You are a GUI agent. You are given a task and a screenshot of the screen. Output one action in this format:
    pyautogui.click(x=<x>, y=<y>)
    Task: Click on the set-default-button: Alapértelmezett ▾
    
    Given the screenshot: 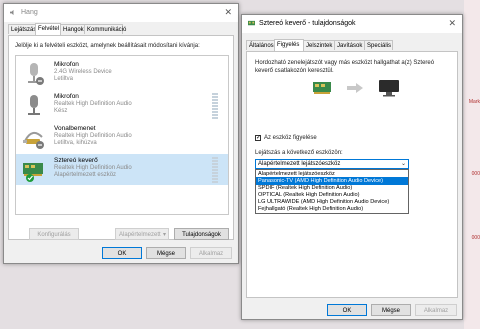 What is the action you would take?
    pyautogui.click(x=142, y=234)
    